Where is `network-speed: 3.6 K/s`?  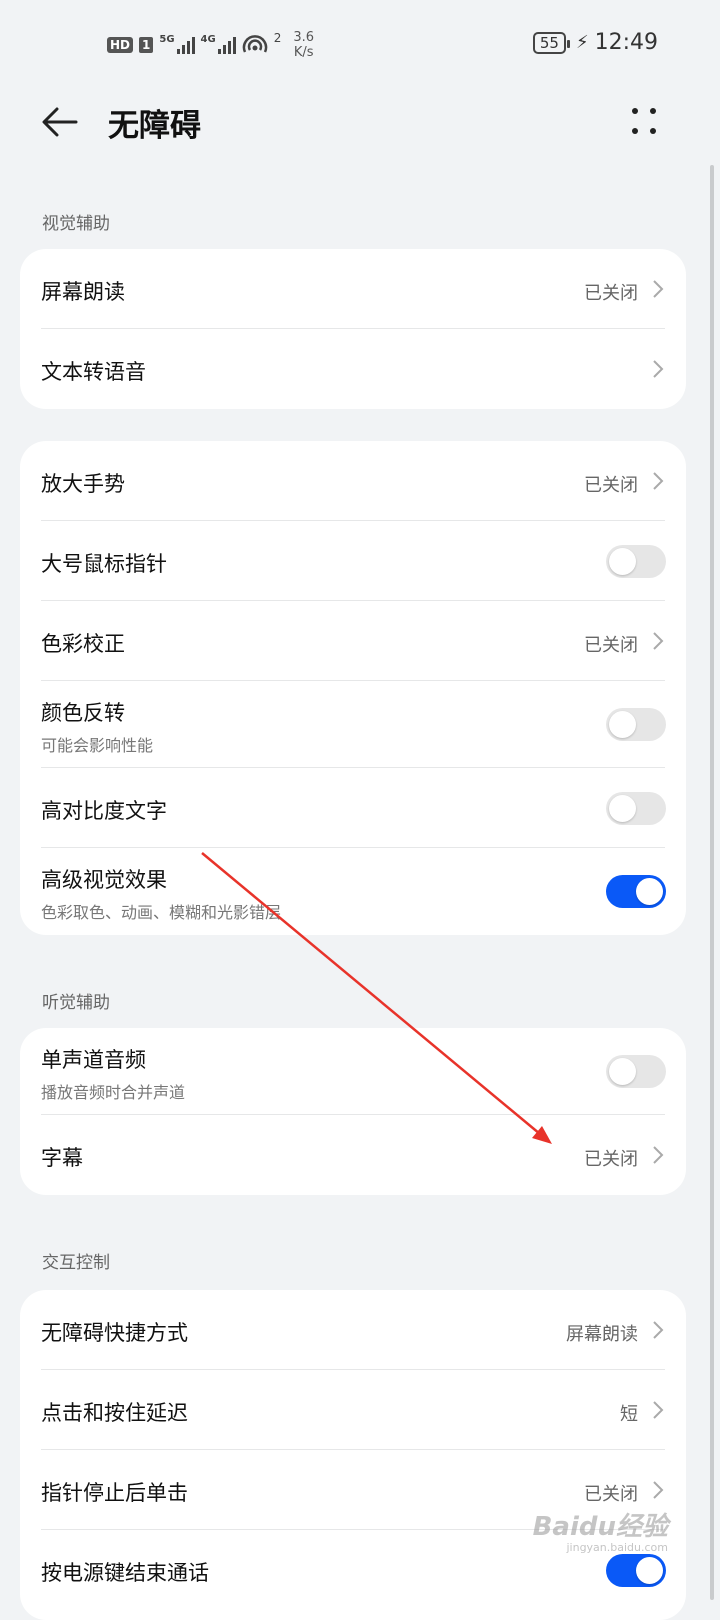
network-speed: 3.6 K/s is located at coordinates (303, 45).